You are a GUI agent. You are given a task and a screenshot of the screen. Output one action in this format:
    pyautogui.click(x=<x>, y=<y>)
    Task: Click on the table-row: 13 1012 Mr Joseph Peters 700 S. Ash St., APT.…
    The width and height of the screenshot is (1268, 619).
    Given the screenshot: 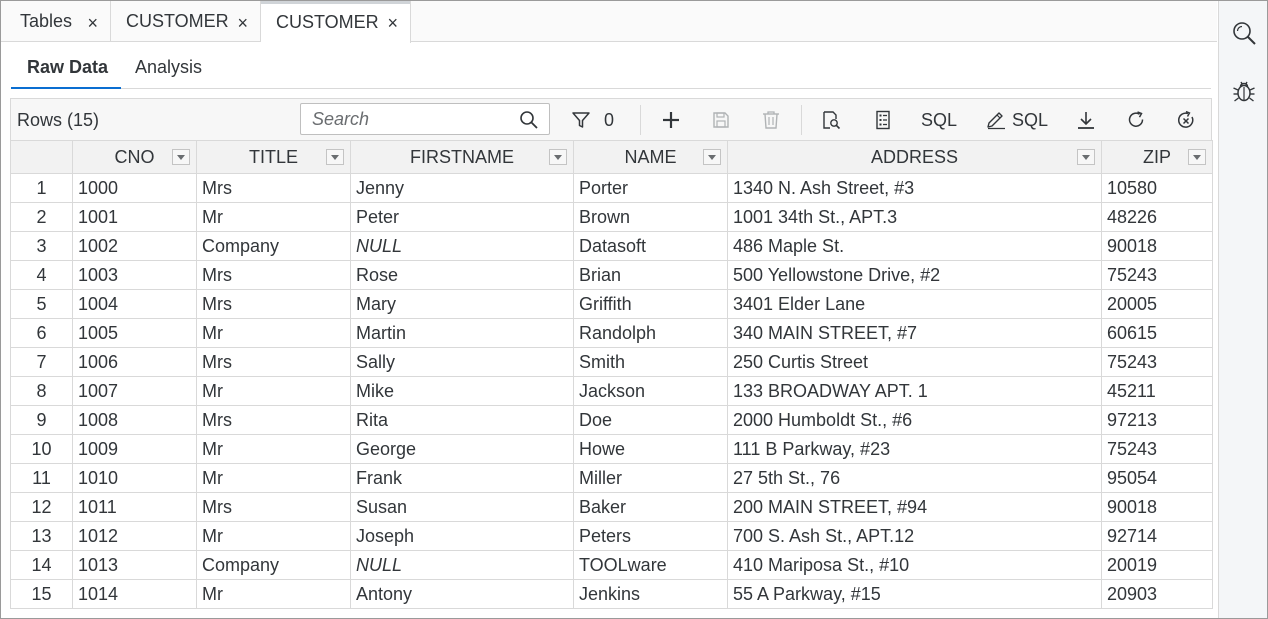 What is the action you would take?
    pyautogui.click(x=611, y=536)
    